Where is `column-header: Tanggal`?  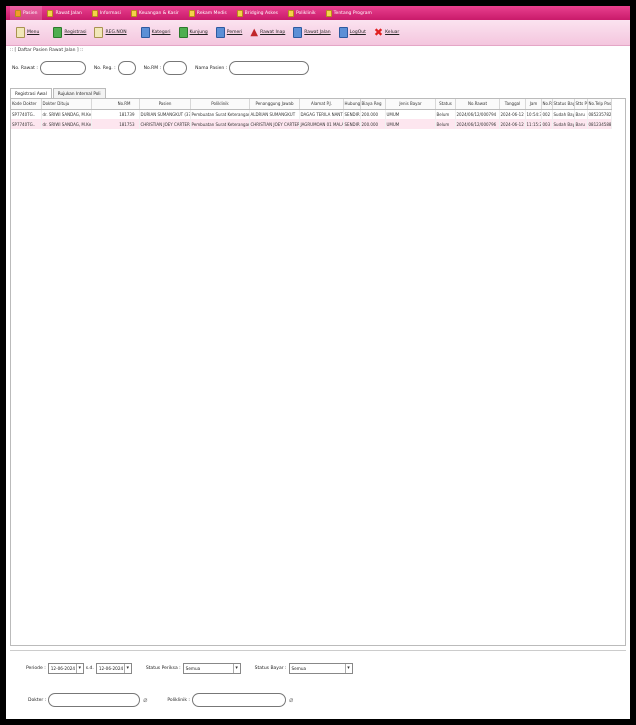
column-header: Tanggal is located at coordinates (512, 104).